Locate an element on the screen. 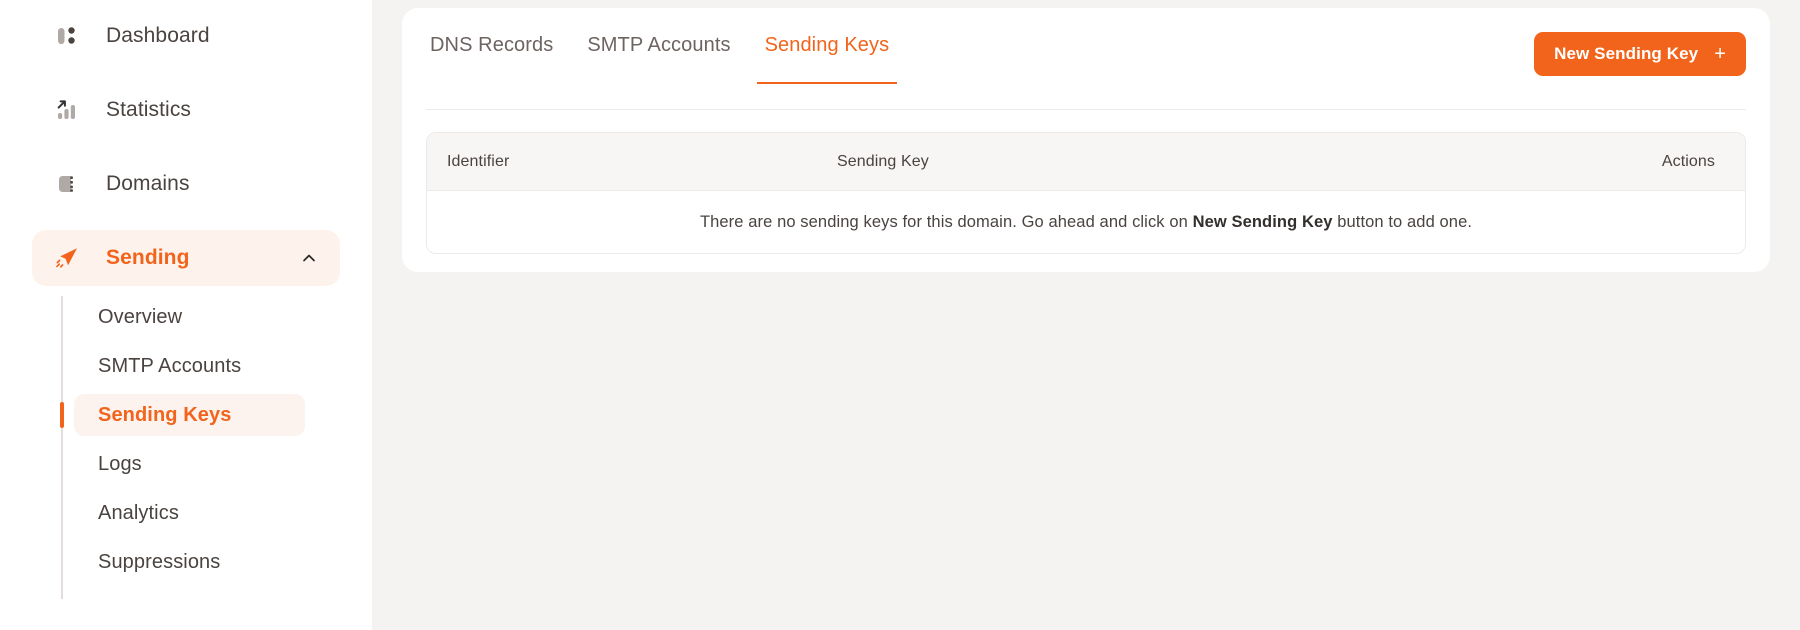 The width and height of the screenshot is (1800, 630). domains-icon is located at coordinates (67, 184).